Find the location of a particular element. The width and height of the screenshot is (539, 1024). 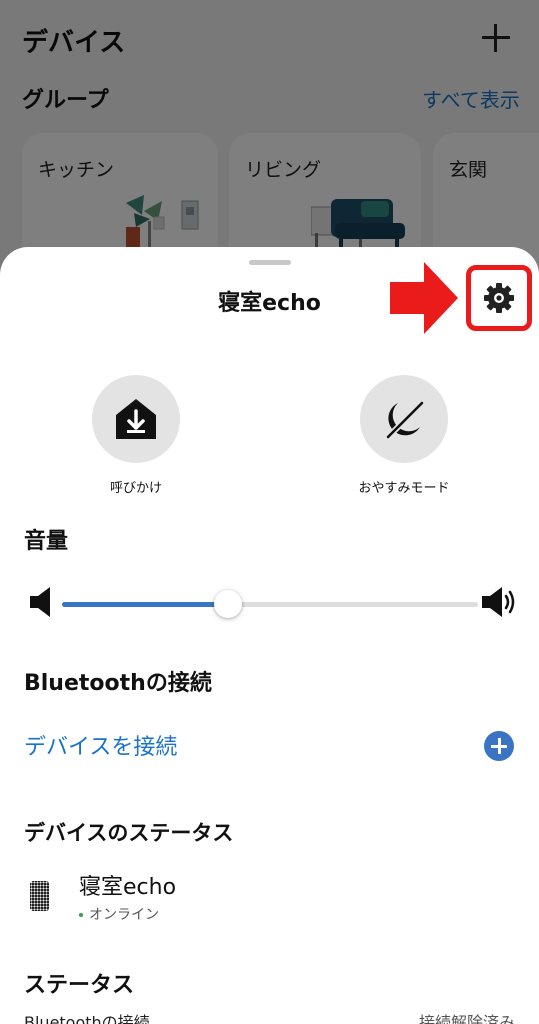

device-status-heading: デバイスのステータス is located at coordinates (129, 833).